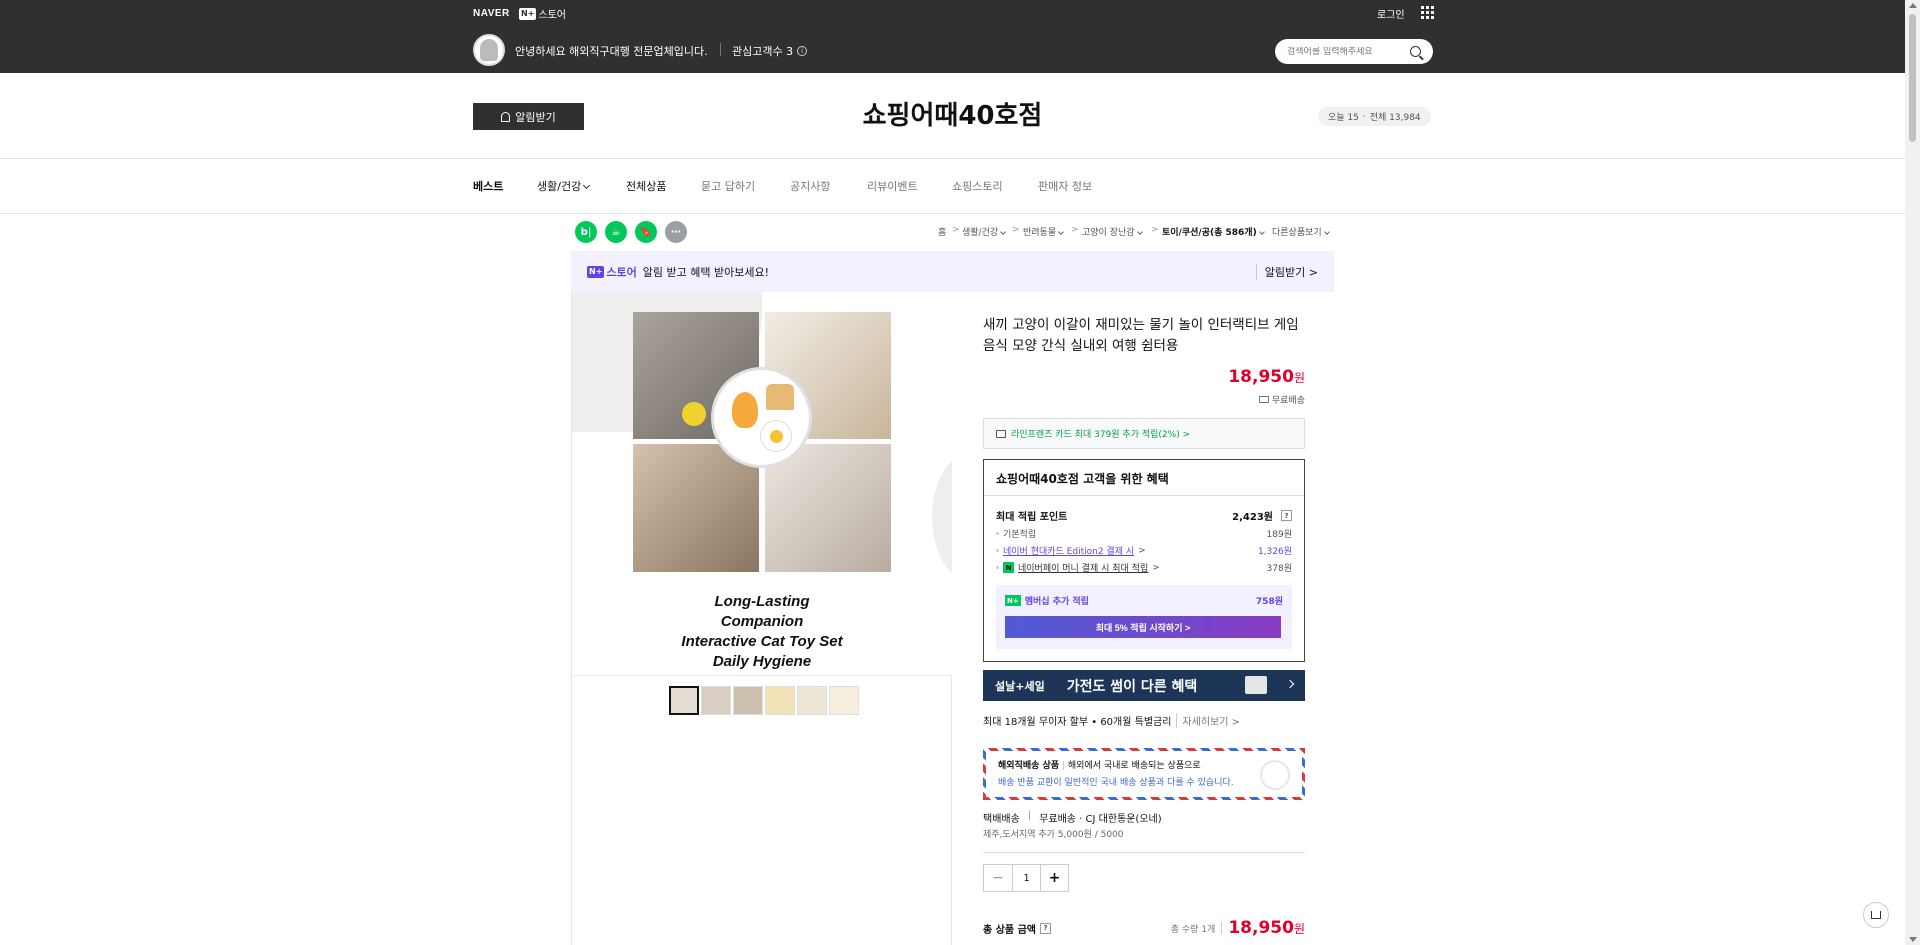 The image size is (1920, 945). What do you see at coordinates (762, 611) in the screenshot?
I see `caption-line: Long-Lasting Companion` at bounding box center [762, 611].